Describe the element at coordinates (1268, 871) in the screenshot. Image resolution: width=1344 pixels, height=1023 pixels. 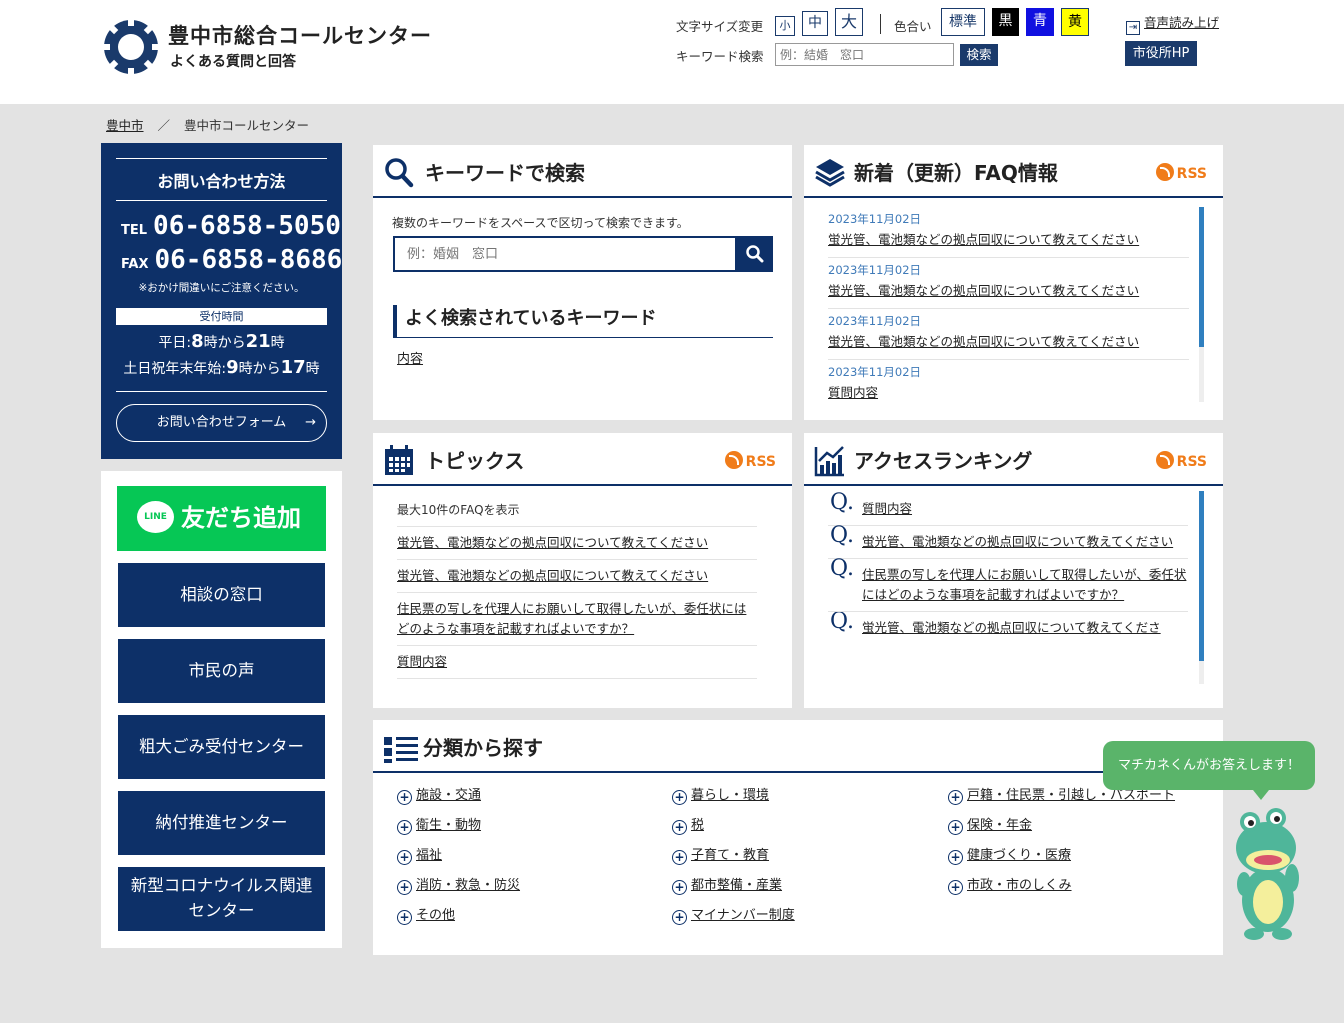
I see `mascot-chatbot-icon` at that location.